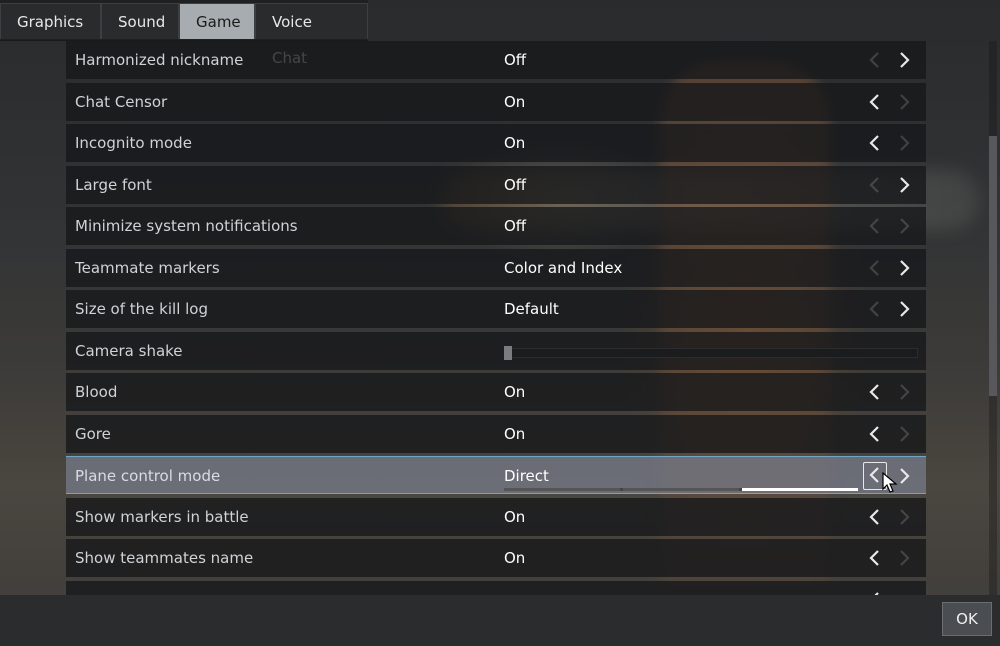 The height and width of the screenshot is (646, 1000). I want to click on setting-label: Plane control mode, so click(148, 476).